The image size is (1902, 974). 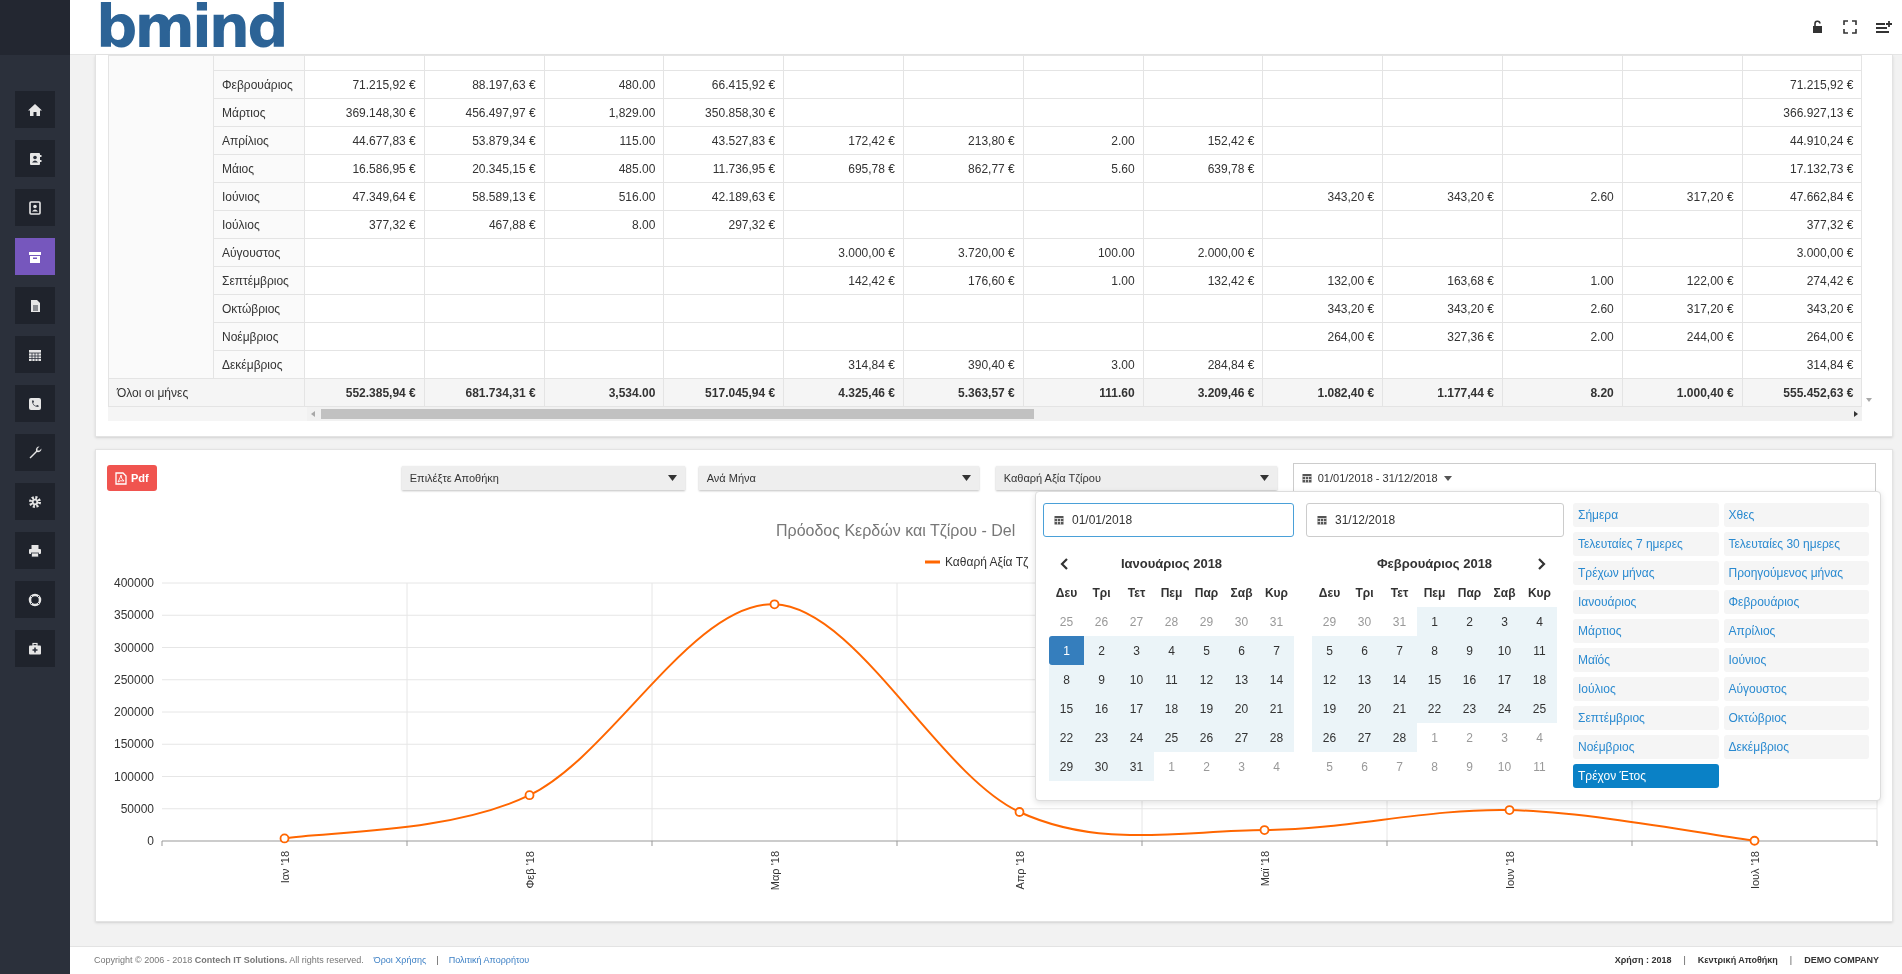 What do you see at coordinates (1646, 689) in the screenshot?
I see `range-option: Ιούλιος` at bounding box center [1646, 689].